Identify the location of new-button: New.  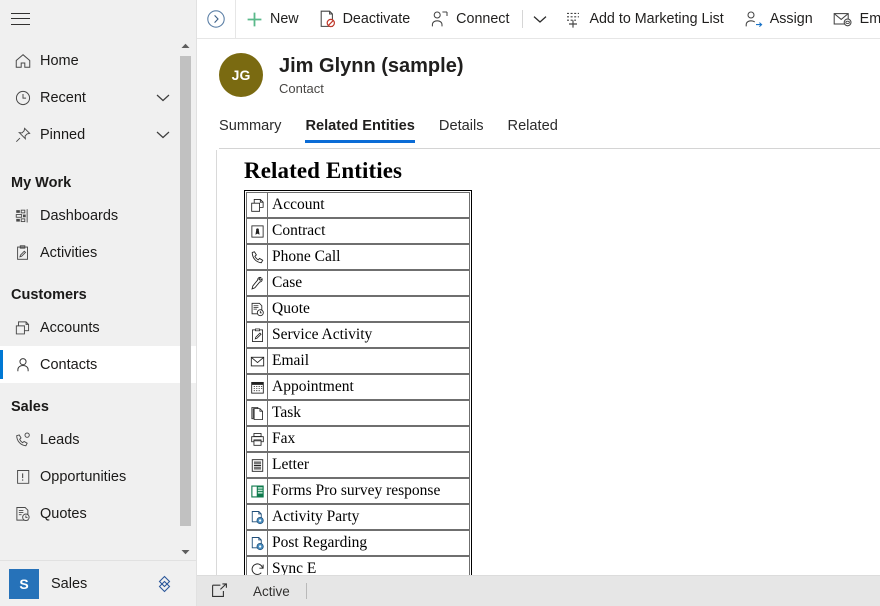
(272, 19).